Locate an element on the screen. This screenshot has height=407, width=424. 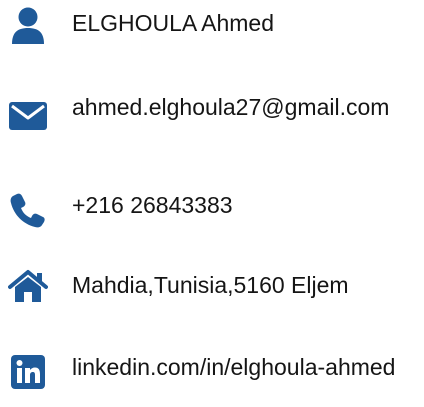
phone-number: +216 26843383 is located at coordinates (242, 205).